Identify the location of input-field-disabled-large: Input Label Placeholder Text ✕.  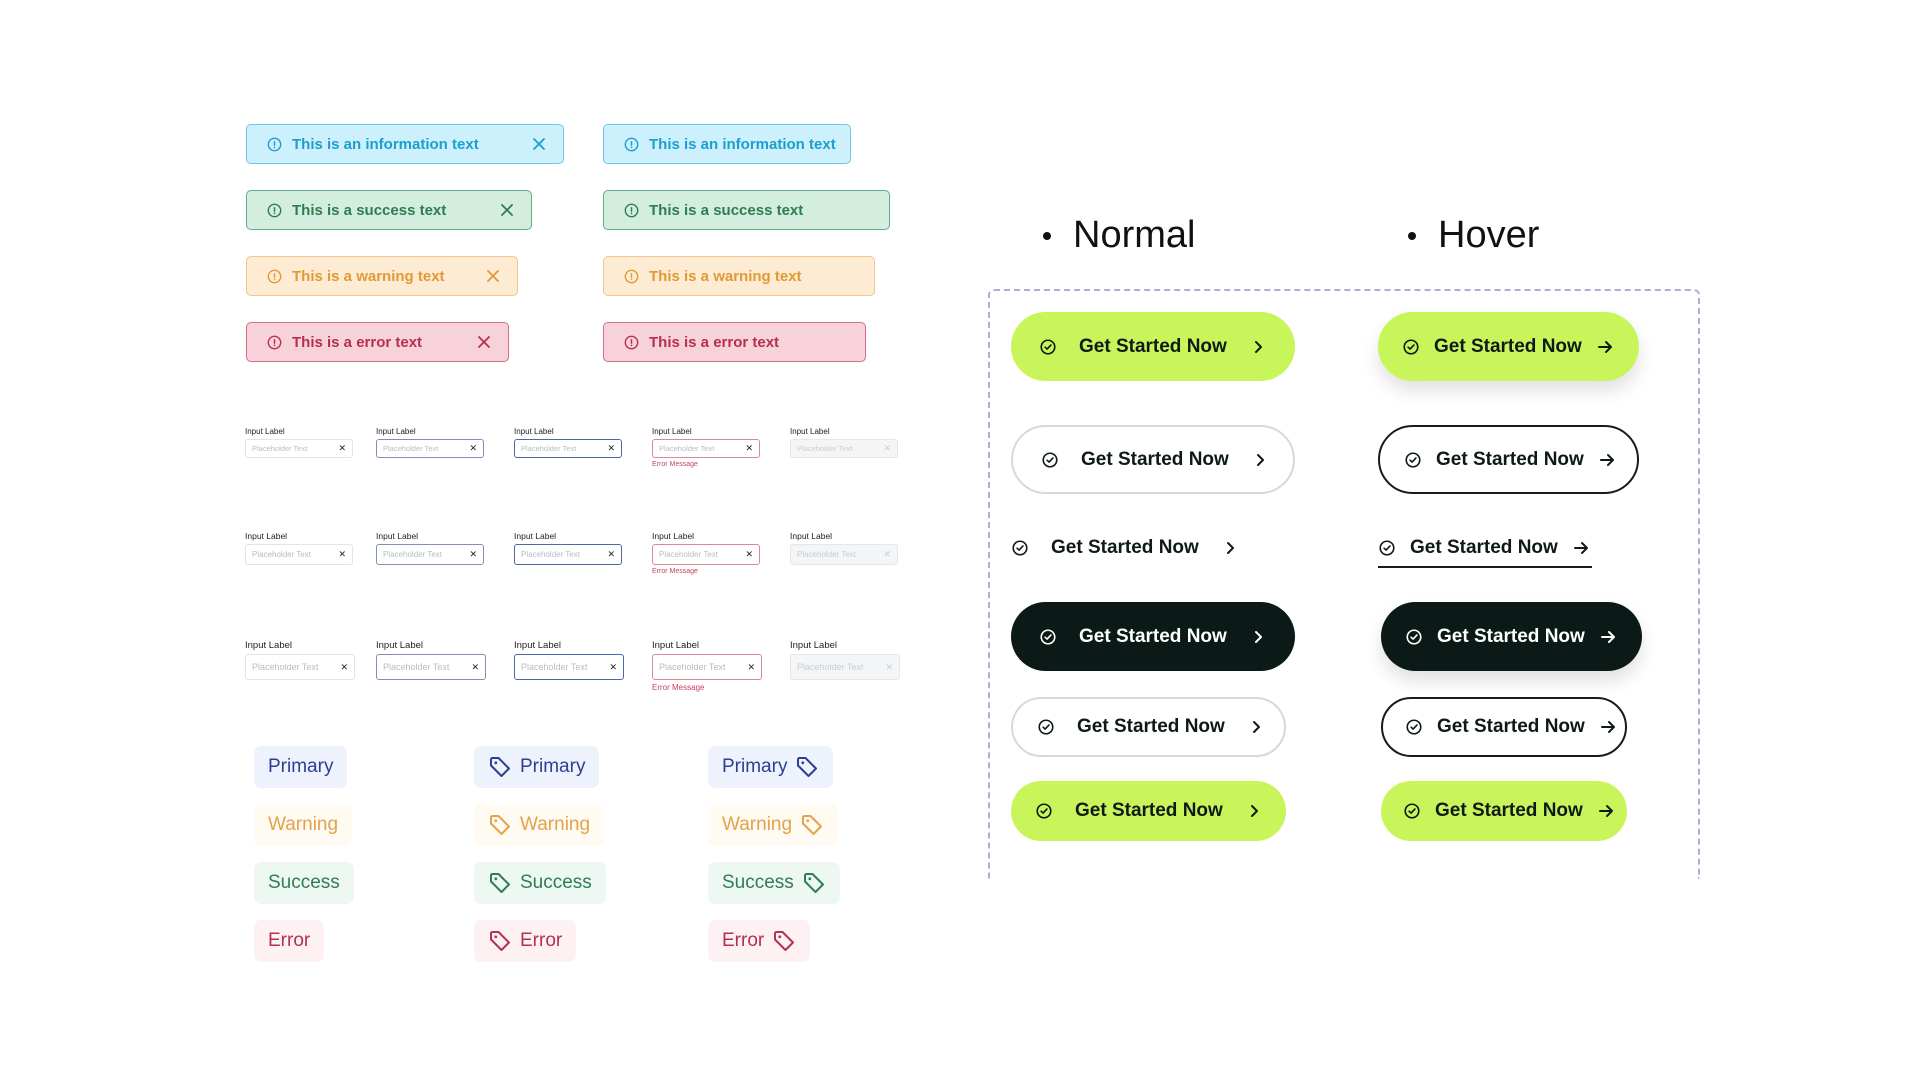
(845, 660).